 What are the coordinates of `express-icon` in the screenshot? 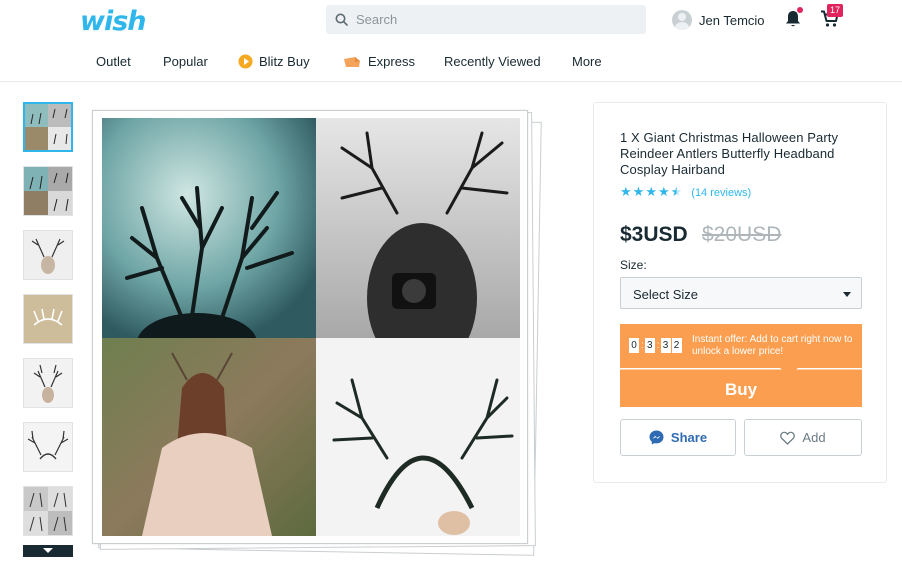 It's located at (352, 61).